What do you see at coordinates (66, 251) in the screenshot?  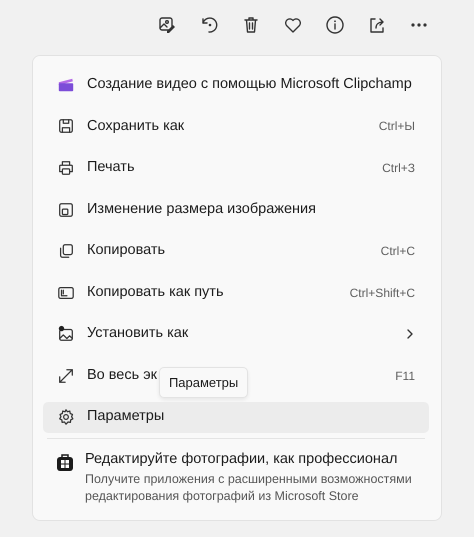 I see `copy-icon` at bounding box center [66, 251].